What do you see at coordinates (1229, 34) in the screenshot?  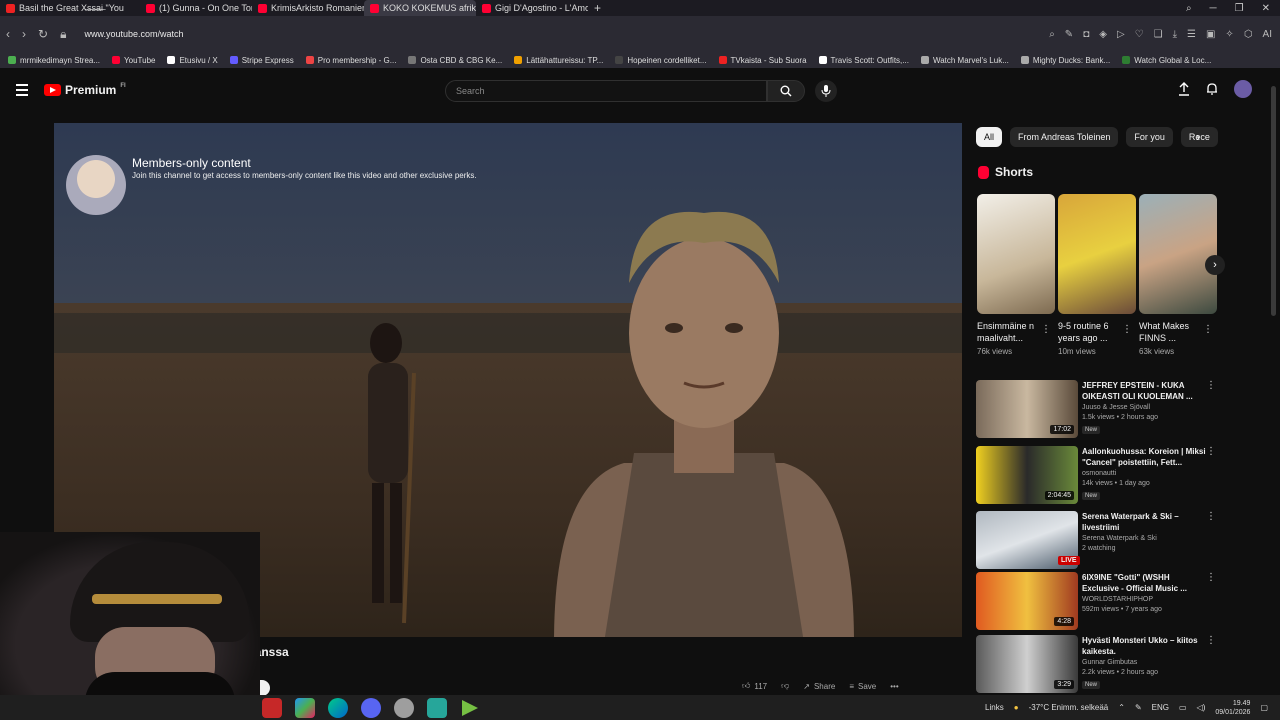 I see `extension-icon: ✧` at bounding box center [1229, 34].